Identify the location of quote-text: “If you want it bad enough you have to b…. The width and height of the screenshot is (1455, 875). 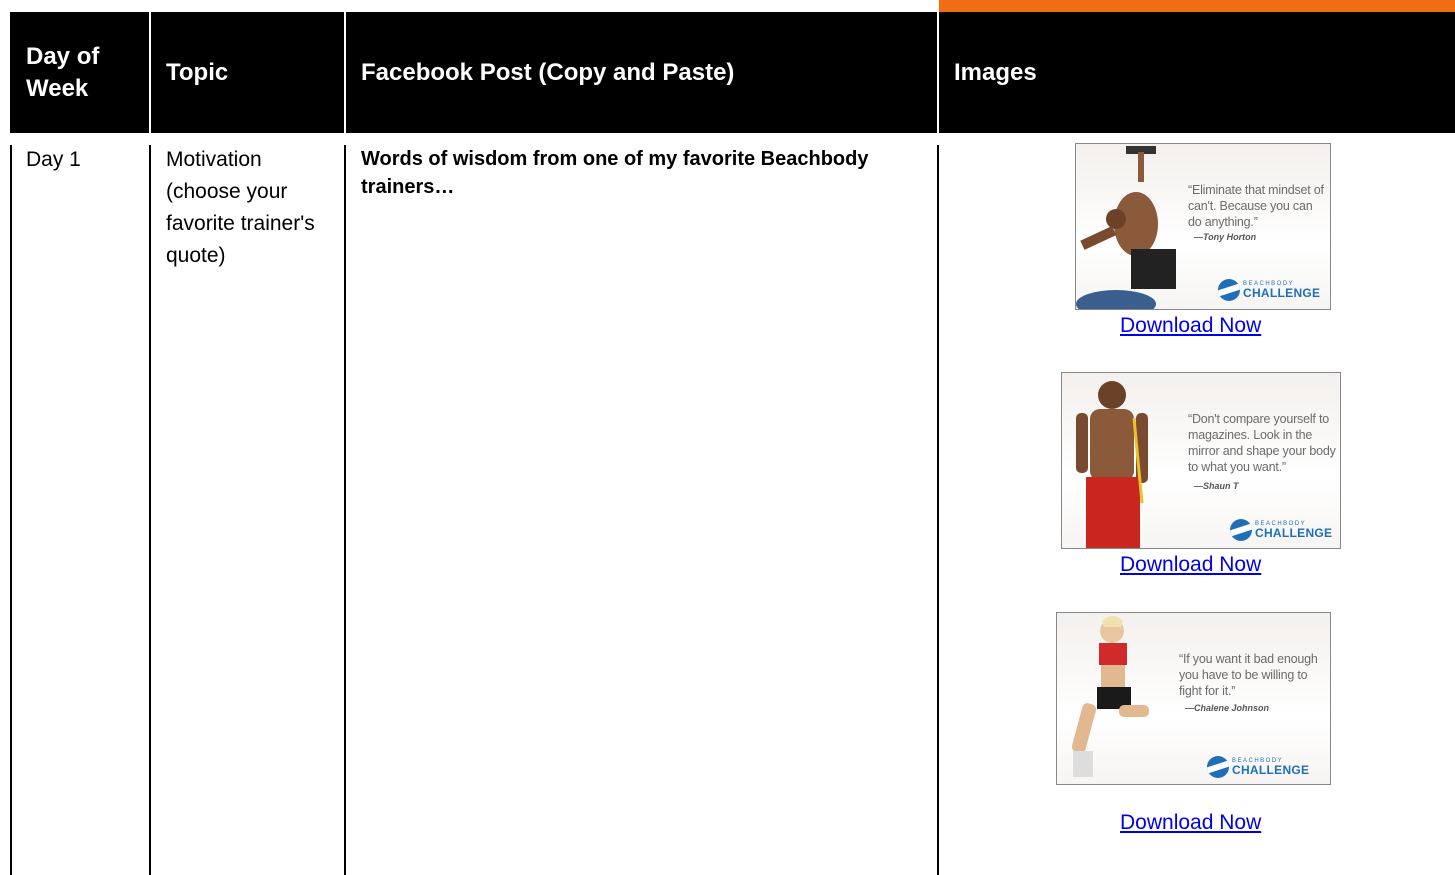
(1248, 675).